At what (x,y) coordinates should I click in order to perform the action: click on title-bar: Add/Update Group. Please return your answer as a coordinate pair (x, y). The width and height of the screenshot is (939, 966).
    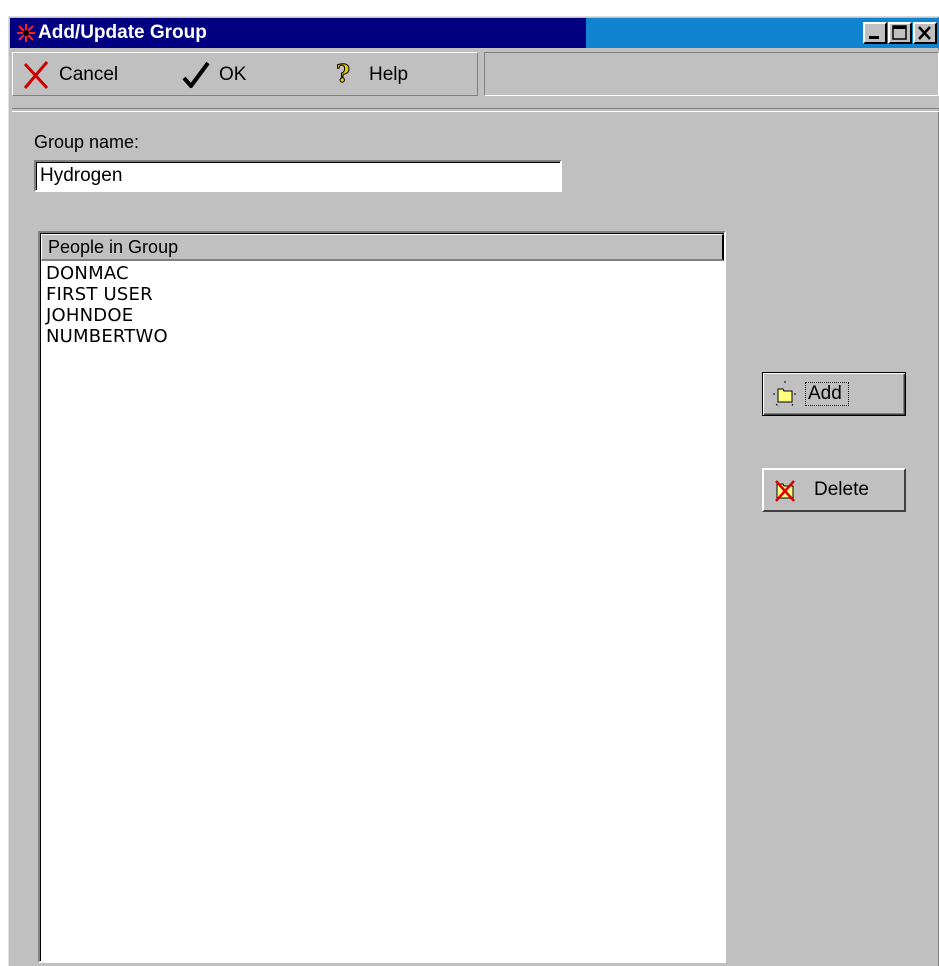
    Looking at the image, I should click on (474, 33).